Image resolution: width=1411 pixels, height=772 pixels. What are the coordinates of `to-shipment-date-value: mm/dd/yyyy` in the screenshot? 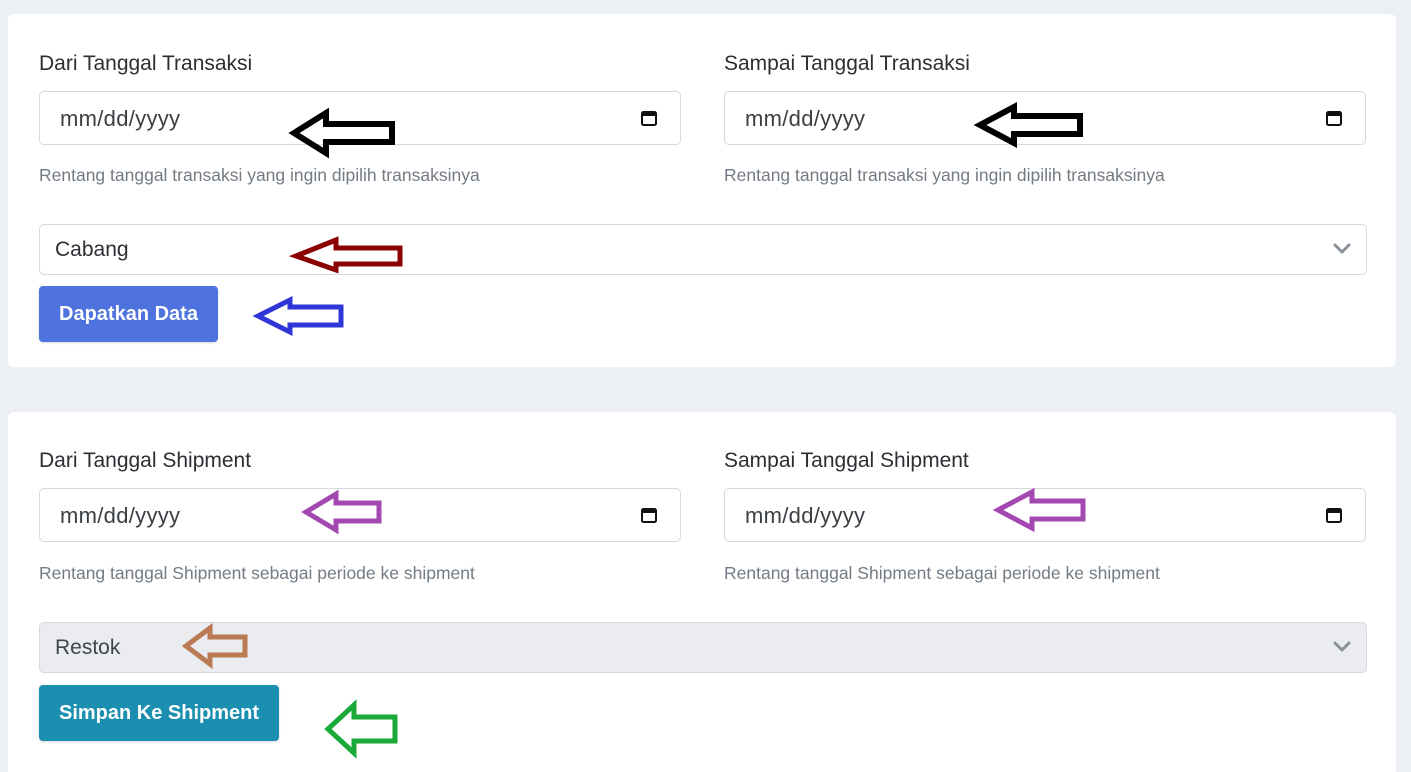 It's located at (805, 515).